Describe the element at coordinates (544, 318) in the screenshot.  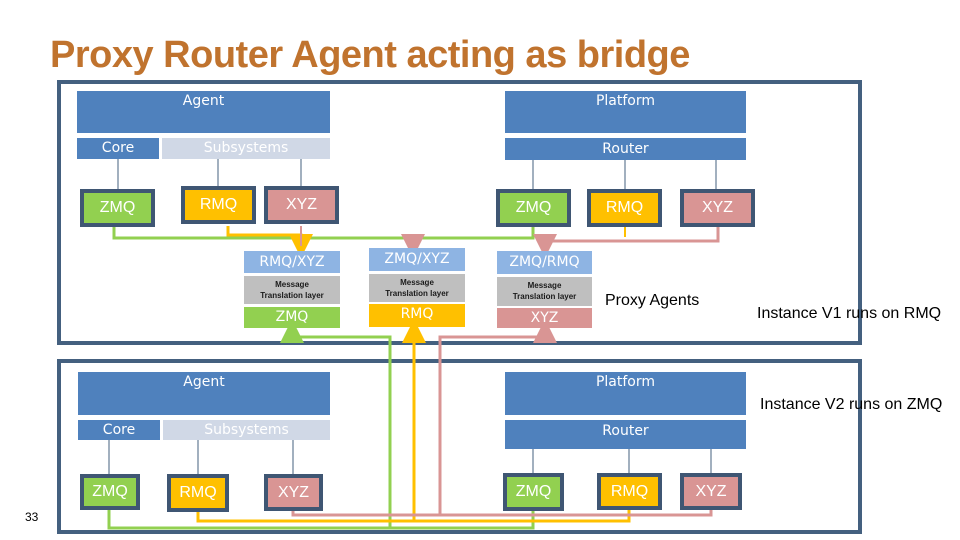
I see `proxy-3-bottom: XYZ` at that location.